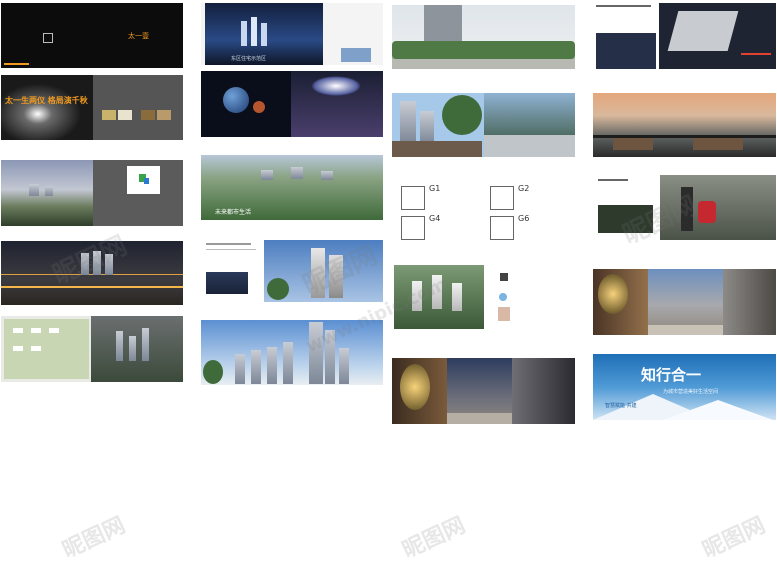  I want to click on panel-lifestyle, so click(684, 207).